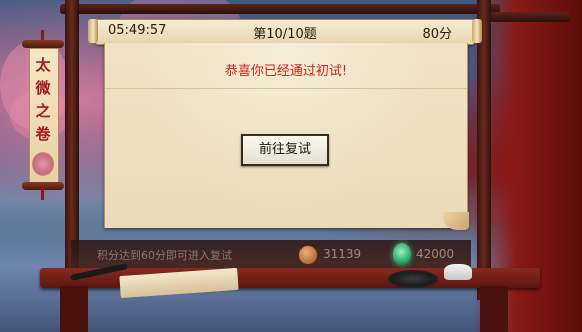 Image resolution: width=582 pixels, height=332 pixels. Describe the element at coordinates (43, 65) in the screenshot. I see `banner-char: 太` at that location.